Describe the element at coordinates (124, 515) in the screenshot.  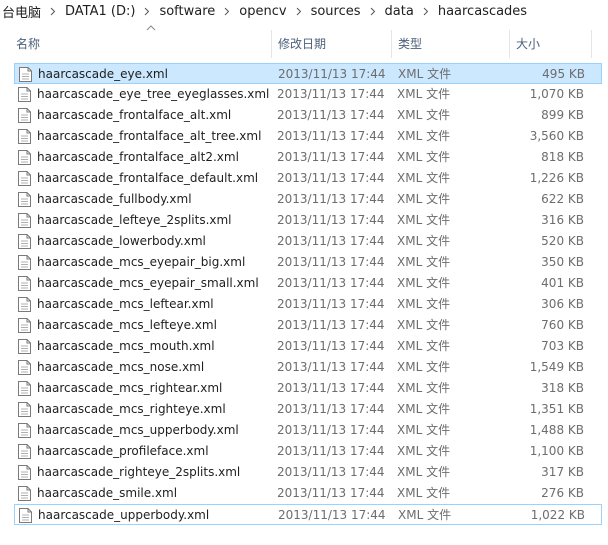
I see `file-name: haarcascade_upperbody.xml` at that location.